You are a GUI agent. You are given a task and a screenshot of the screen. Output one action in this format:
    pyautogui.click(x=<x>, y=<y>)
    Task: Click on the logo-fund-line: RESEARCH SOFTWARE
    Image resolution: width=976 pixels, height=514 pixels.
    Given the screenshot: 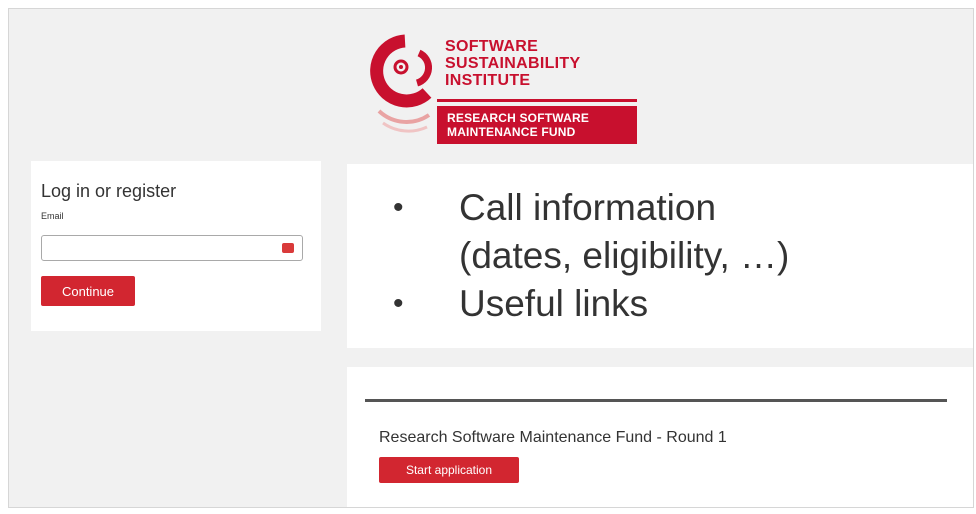 What is the action you would take?
    pyautogui.click(x=518, y=118)
    